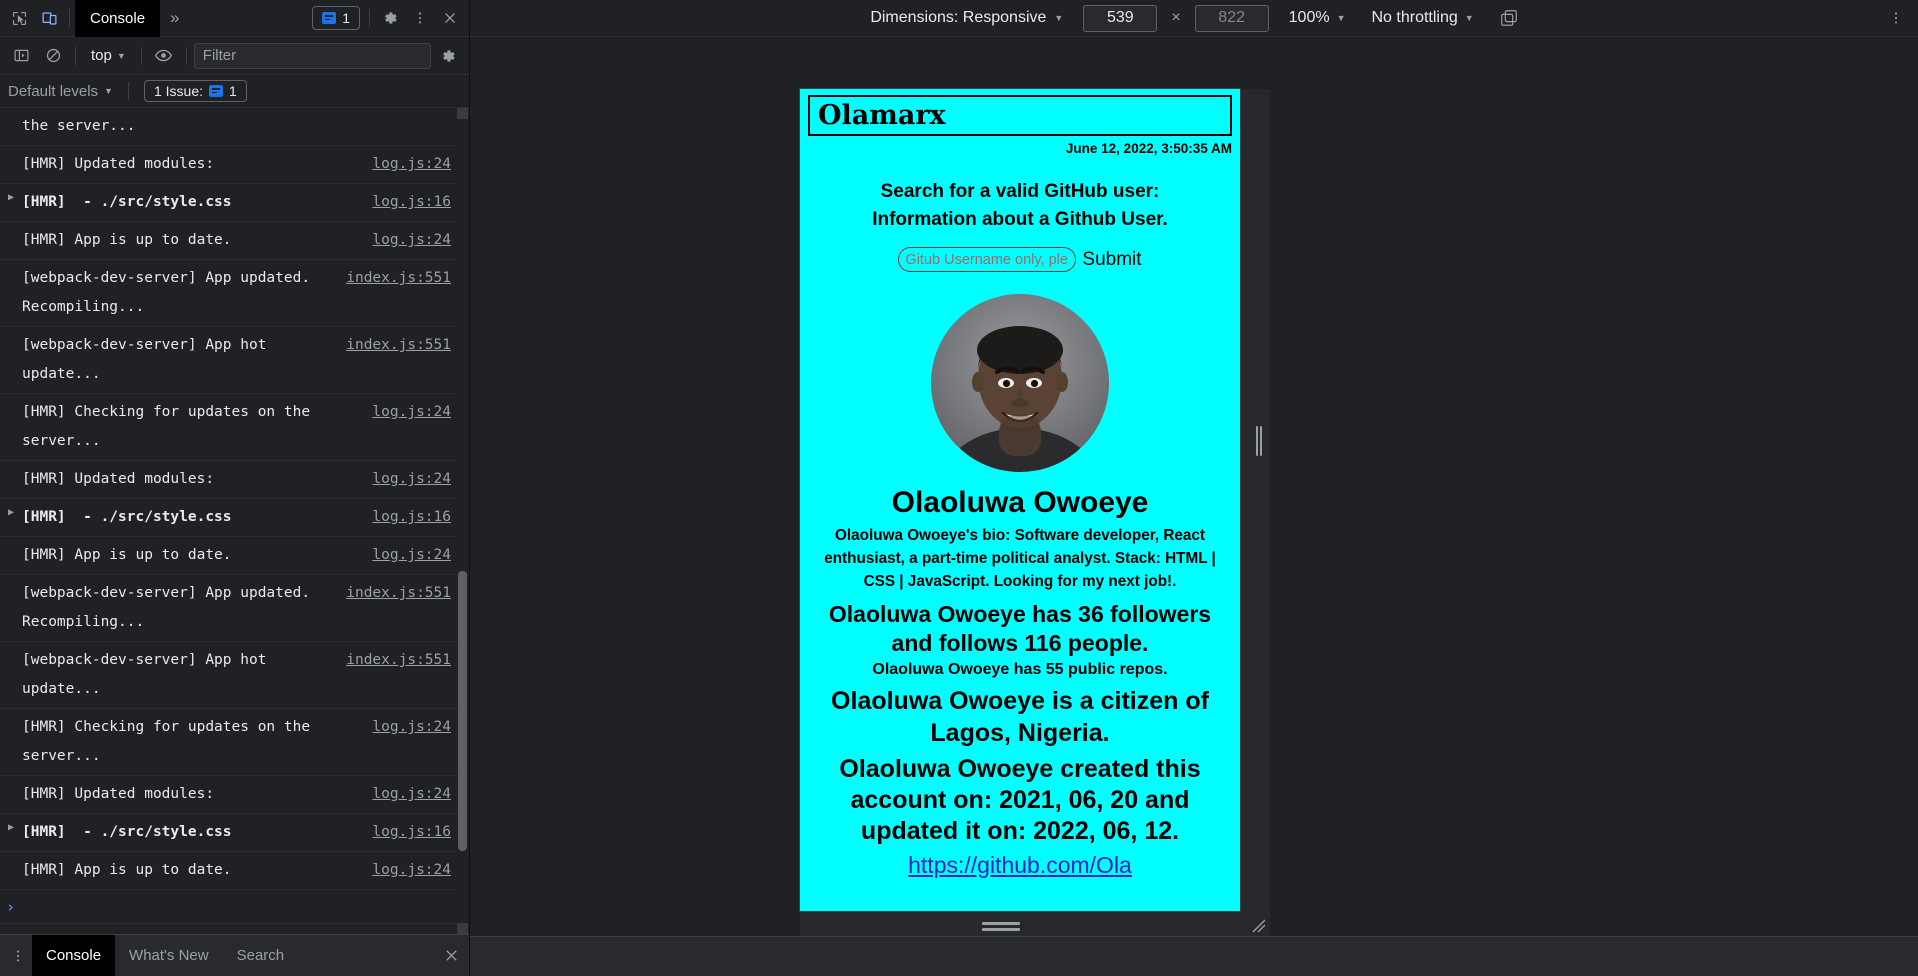 The width and height of the screenshot is (1918, 976). I want to click on filterbar-divider, so click(75, 55).